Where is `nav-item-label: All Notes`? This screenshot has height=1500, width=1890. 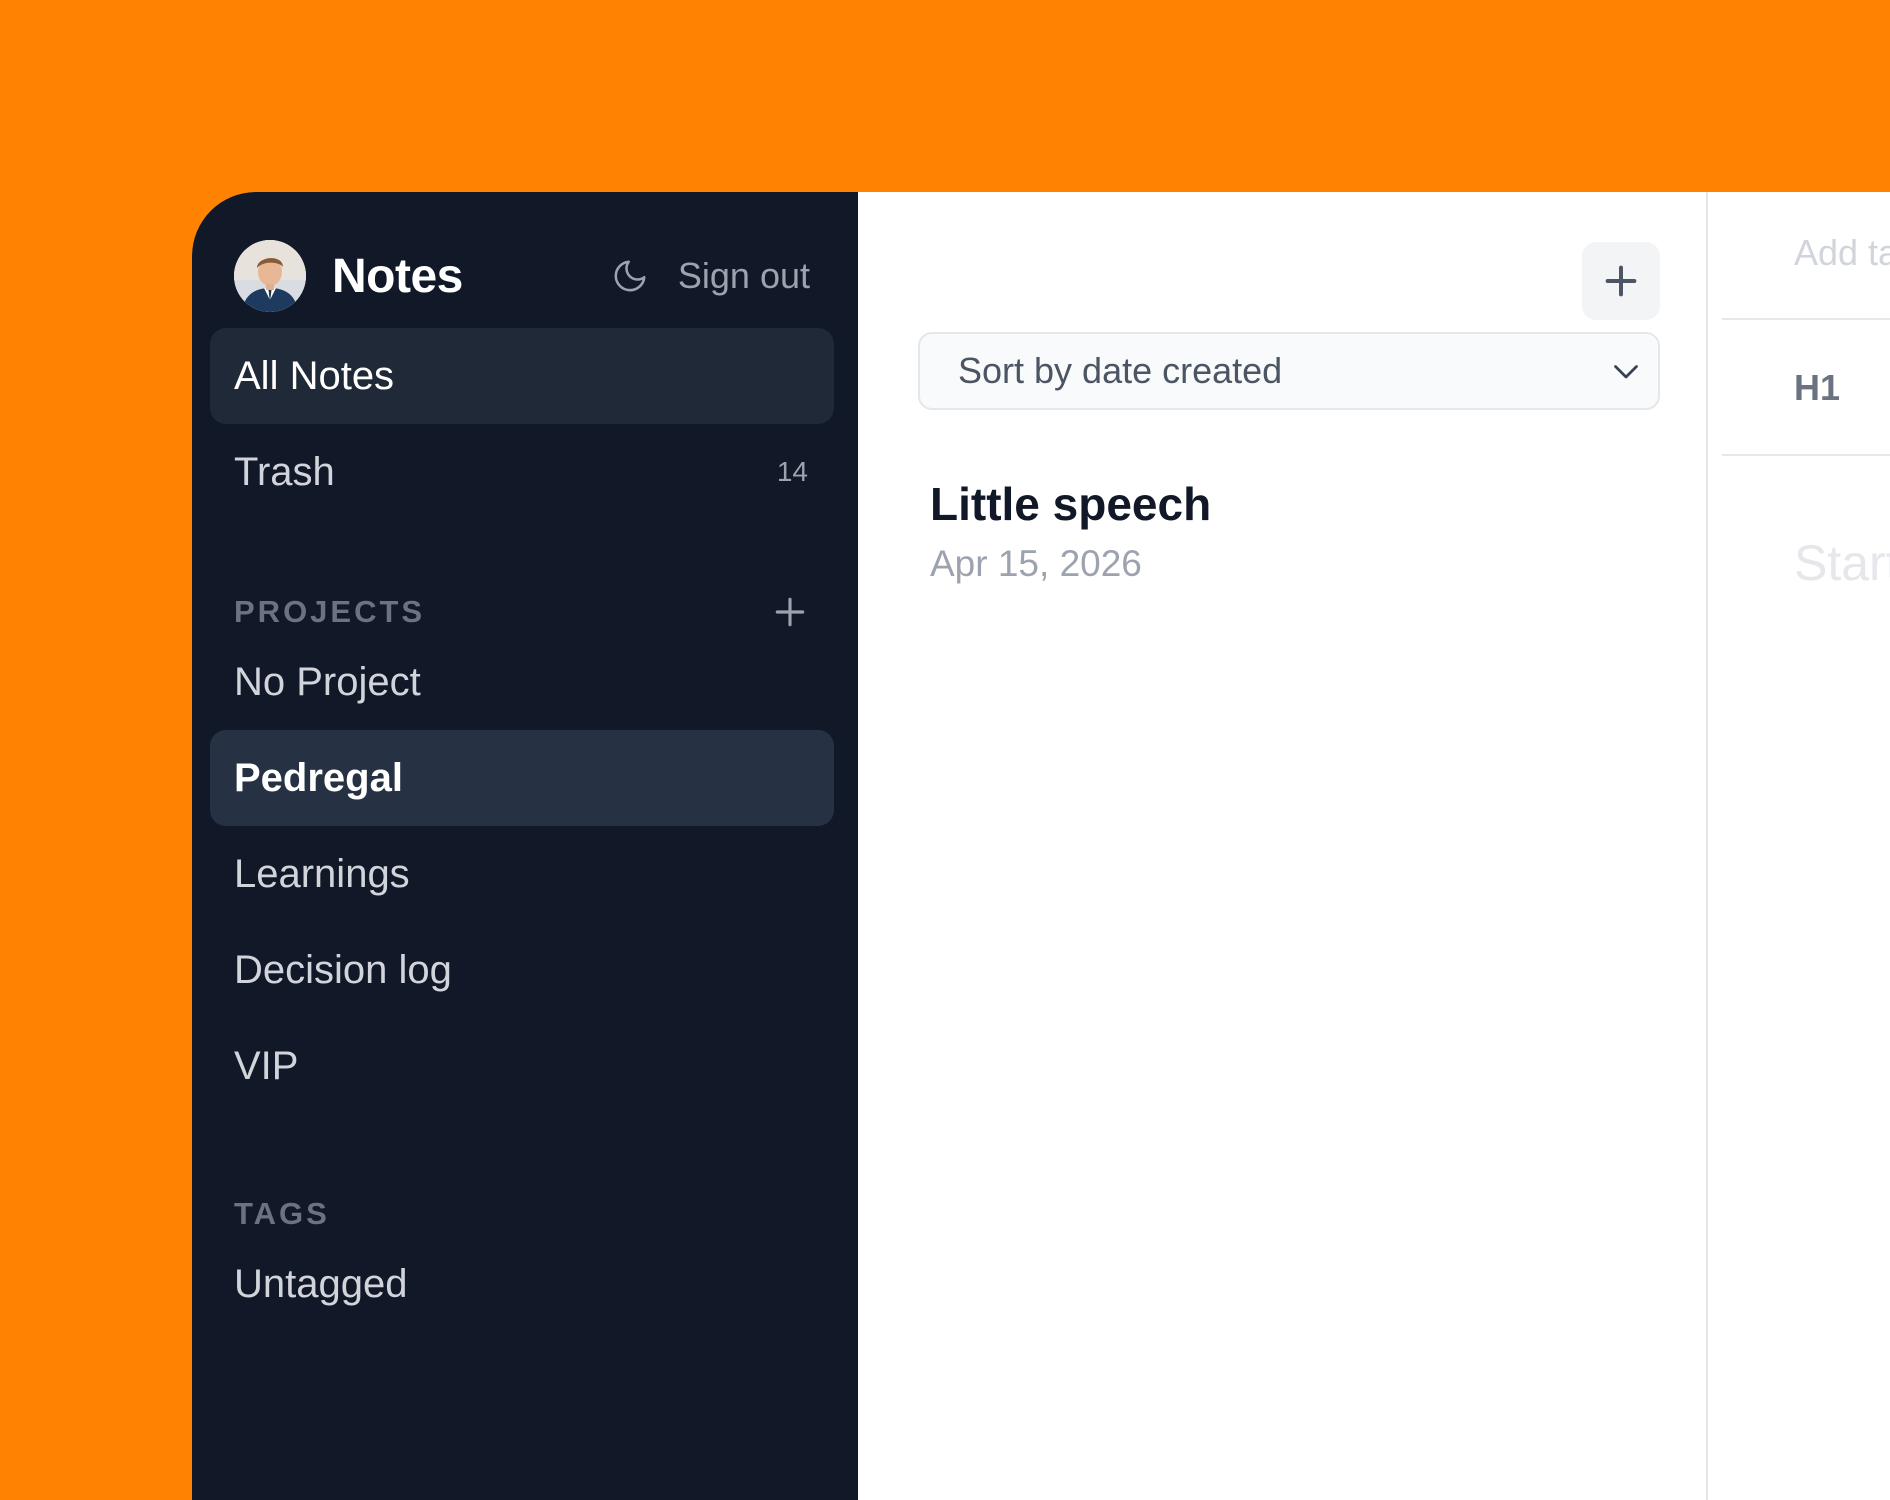 nav-item-label: All Notes is located at coordinates (314, 375).